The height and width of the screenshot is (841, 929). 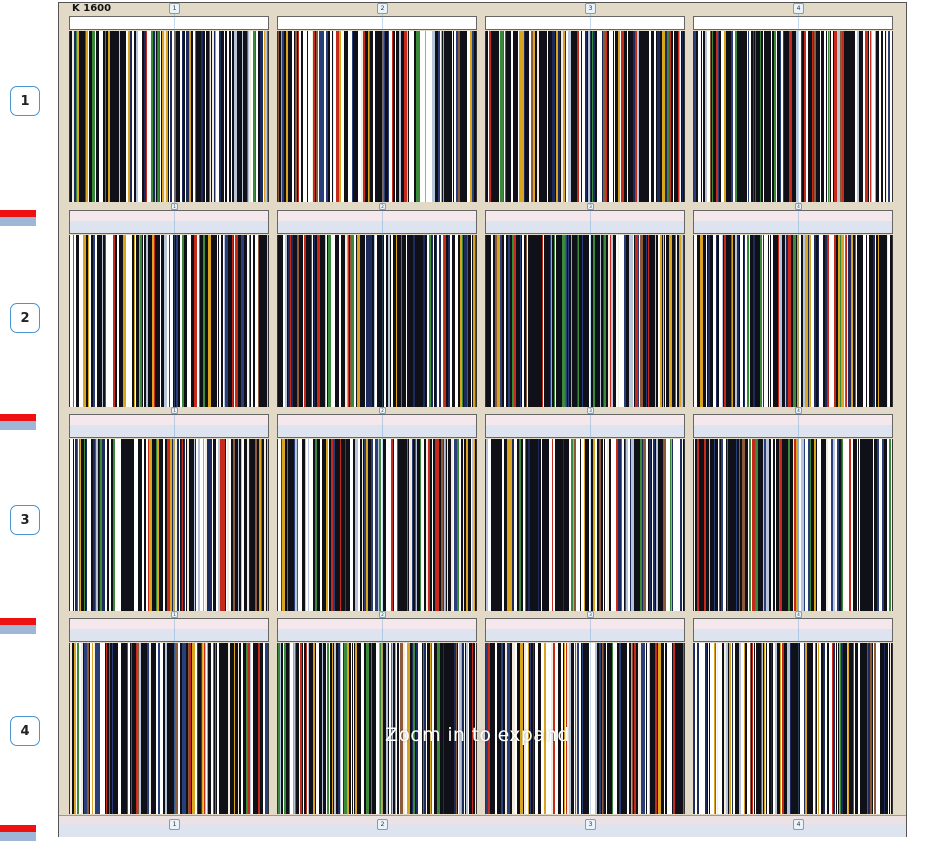 I want to click on row-badge-3: 3, so click(x=25, y=520).